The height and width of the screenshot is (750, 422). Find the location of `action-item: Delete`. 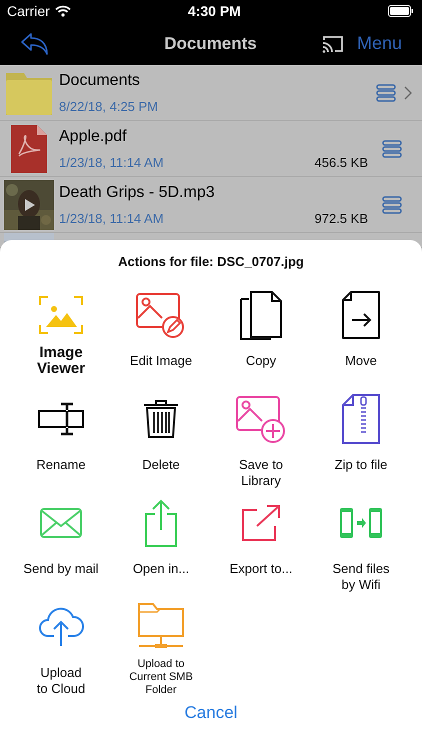

action-item: Delete is located at coordinates (161, 441).